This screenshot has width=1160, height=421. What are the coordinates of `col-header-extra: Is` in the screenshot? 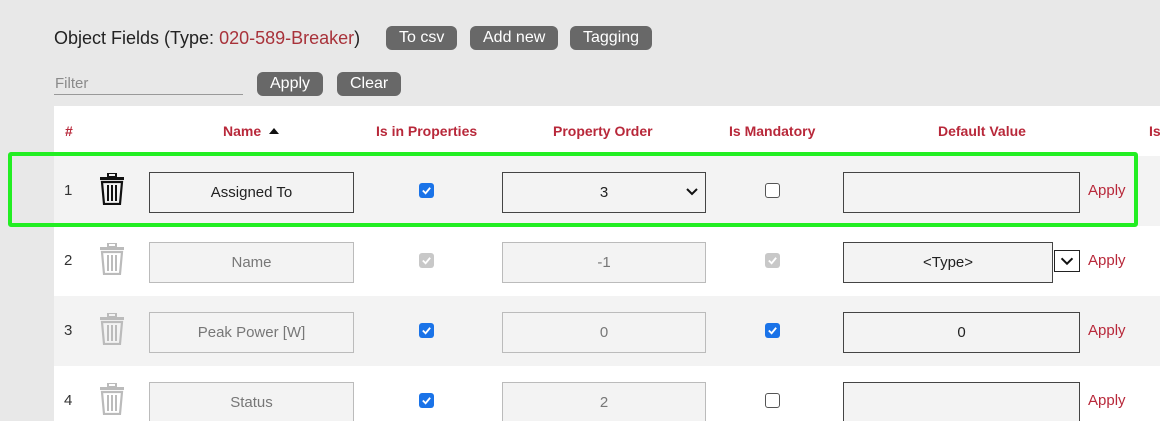 It's located at (1154, 131).